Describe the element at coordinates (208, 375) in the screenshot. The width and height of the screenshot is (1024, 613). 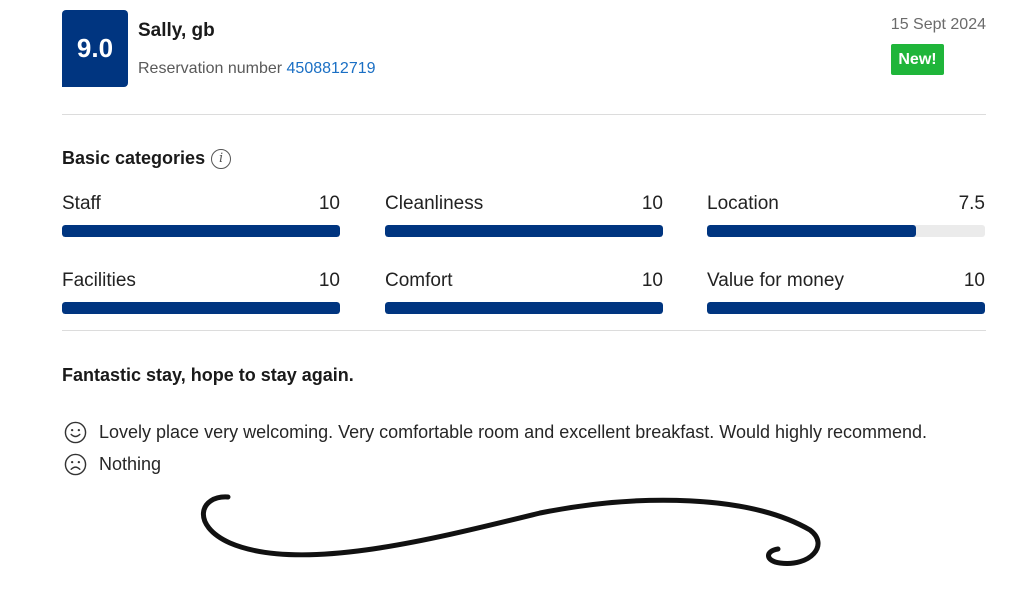
I see `review-title: Fantastic stay, hope to stay again.` at that location.